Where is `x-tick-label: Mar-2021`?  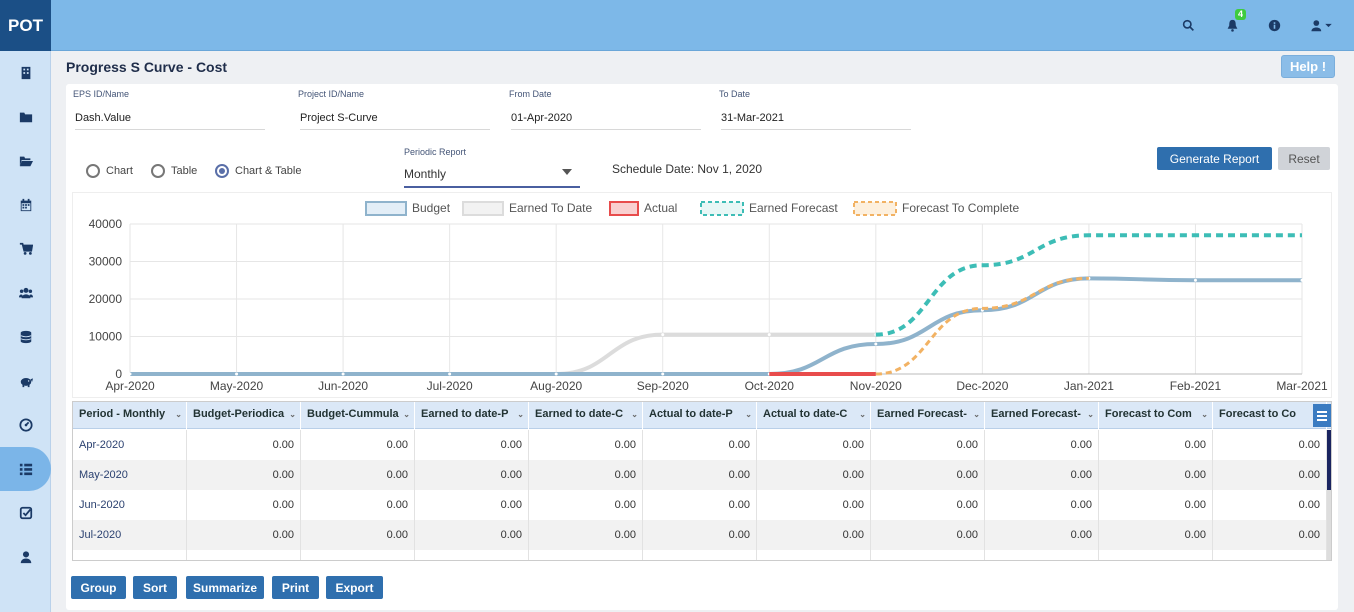
x-tick-label: Mar-2021 is located at coordinates (1302, 386).